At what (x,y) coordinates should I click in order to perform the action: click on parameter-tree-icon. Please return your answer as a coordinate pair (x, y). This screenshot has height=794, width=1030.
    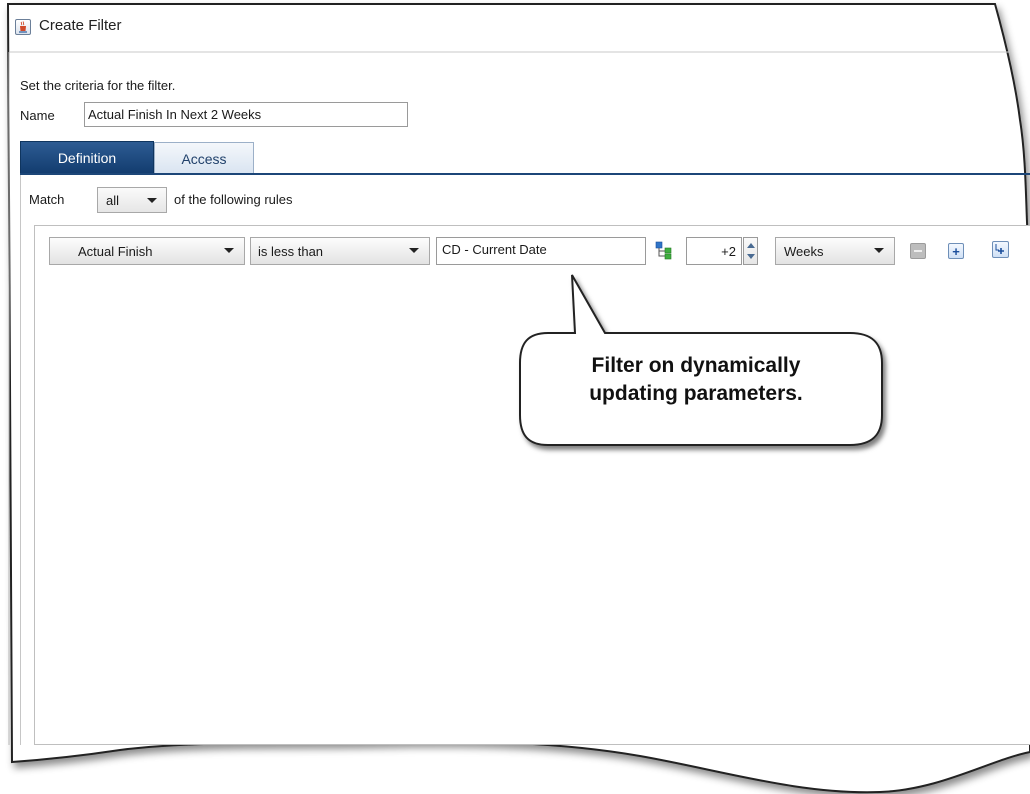
    Looking at the image, I should click on (664, 251).